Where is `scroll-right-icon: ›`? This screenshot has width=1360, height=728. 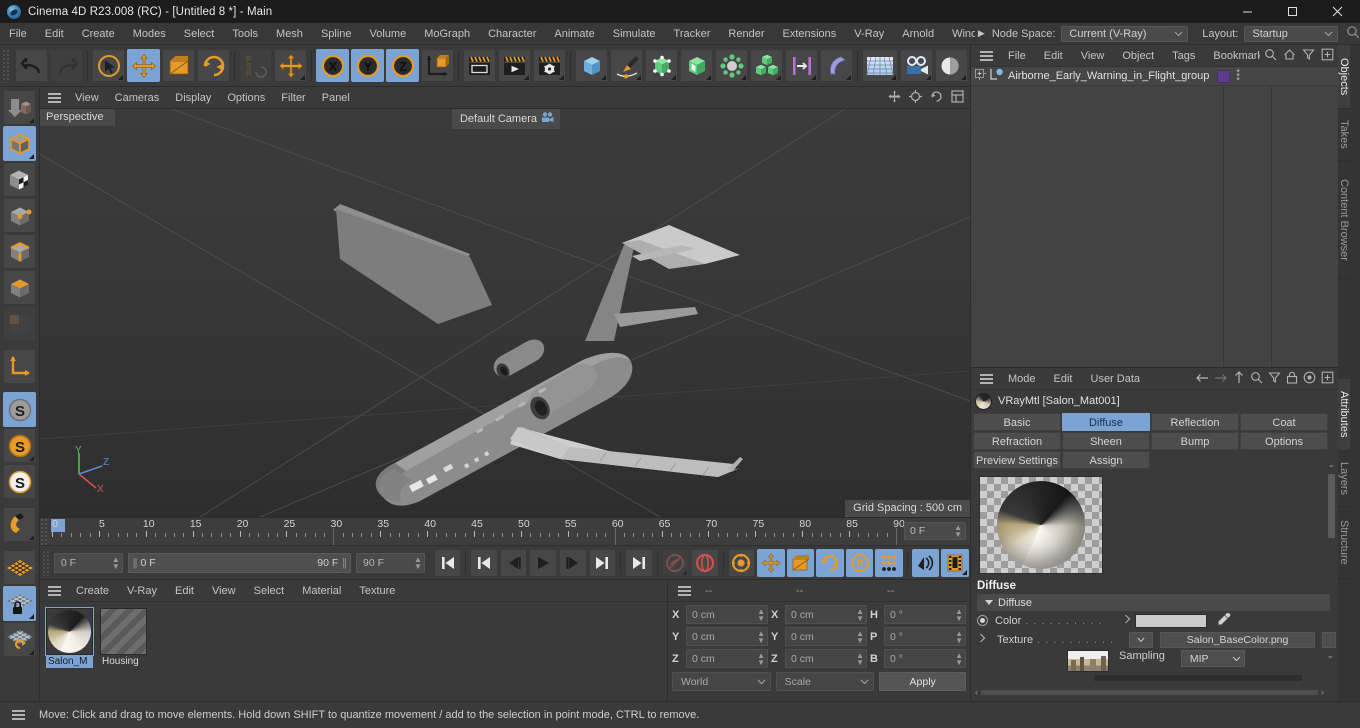
scroll-right-icon: › is located at coordinates (1322, 692).